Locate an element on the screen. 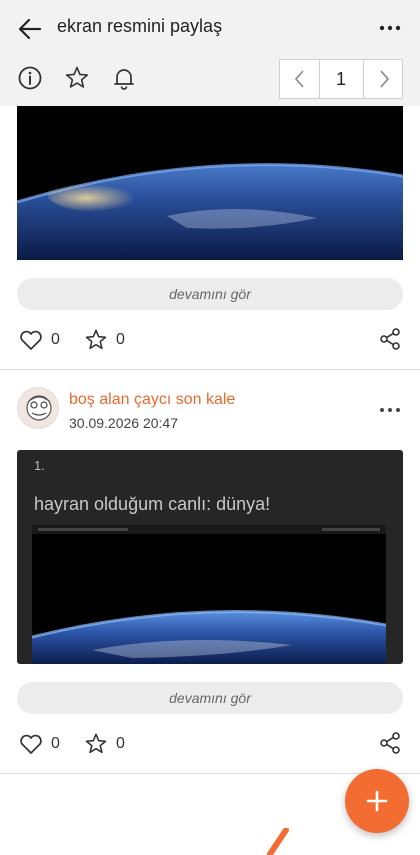  info-icon is located at coordinates (30, 78).